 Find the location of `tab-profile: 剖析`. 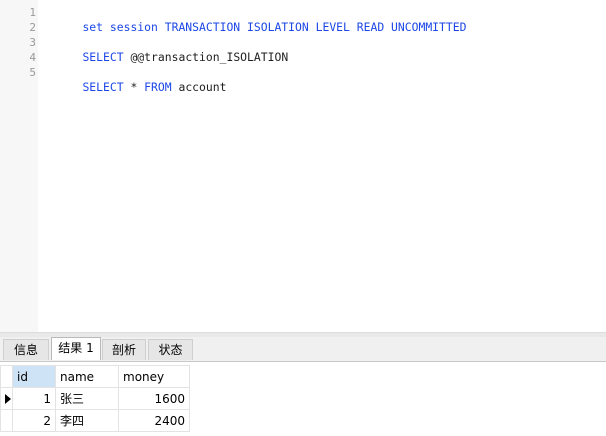

tab-profile: 剖析 is located at coordinates (124, 349).